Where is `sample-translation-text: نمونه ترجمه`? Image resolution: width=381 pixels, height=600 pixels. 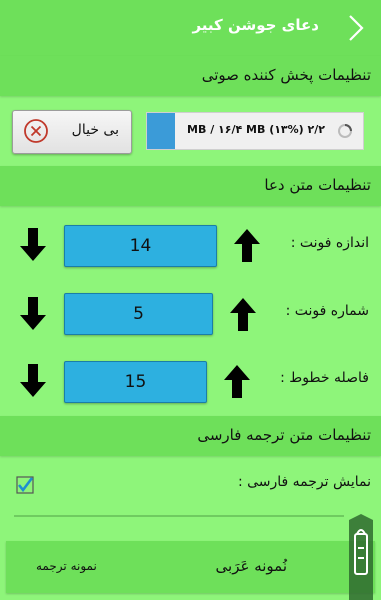 sample-translation-text: نمونه ترجمه is located at coordinates (66, 566).